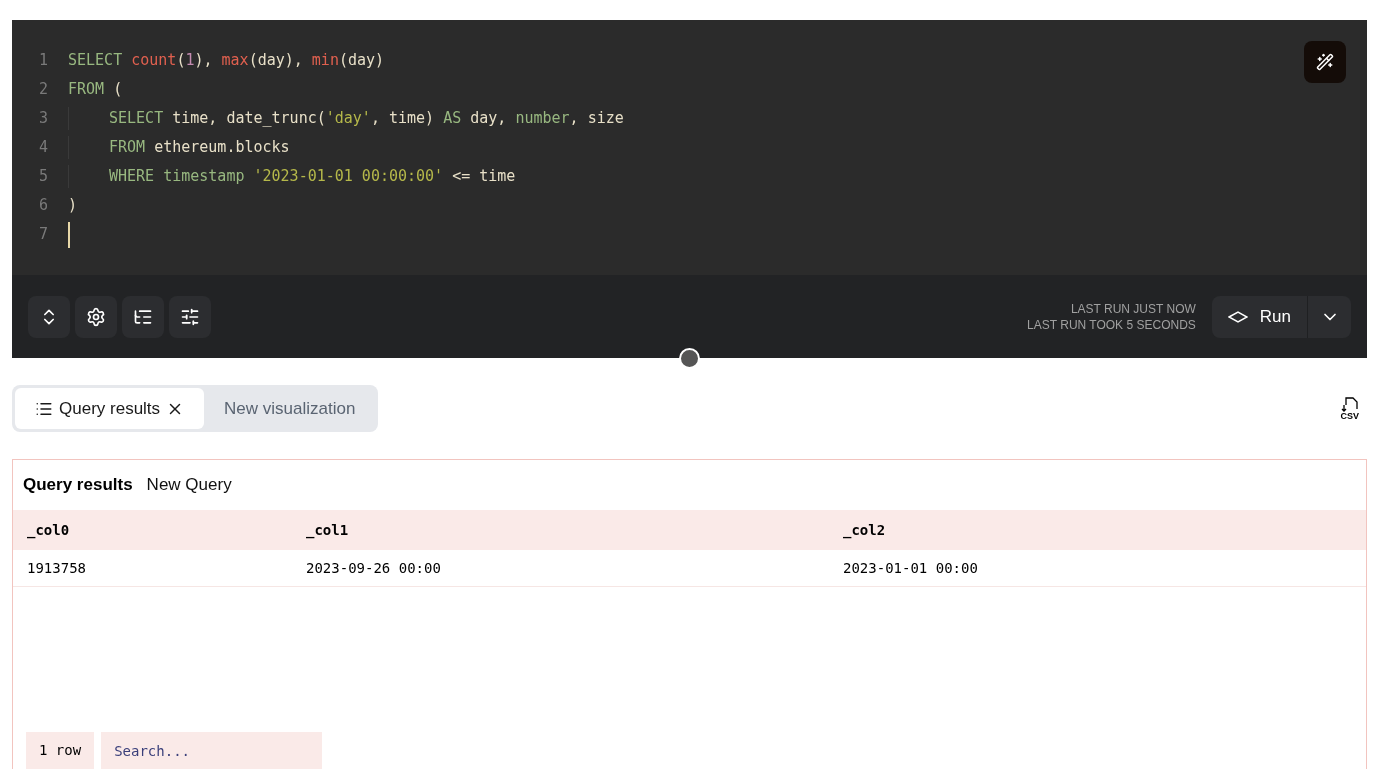 The height and width of the screenshot is (769, 1379). Describe the element at coordinates (1349, 408) in the screenshot. I see `csv-download-button: CSV` at that location.